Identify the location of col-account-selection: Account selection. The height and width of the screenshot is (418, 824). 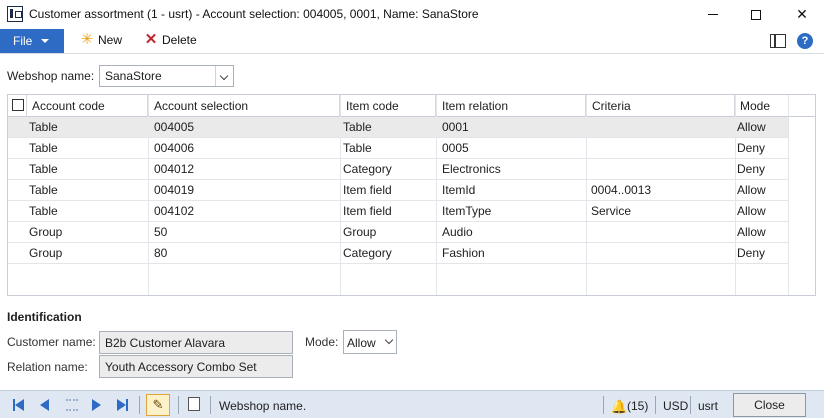
(244, 106).